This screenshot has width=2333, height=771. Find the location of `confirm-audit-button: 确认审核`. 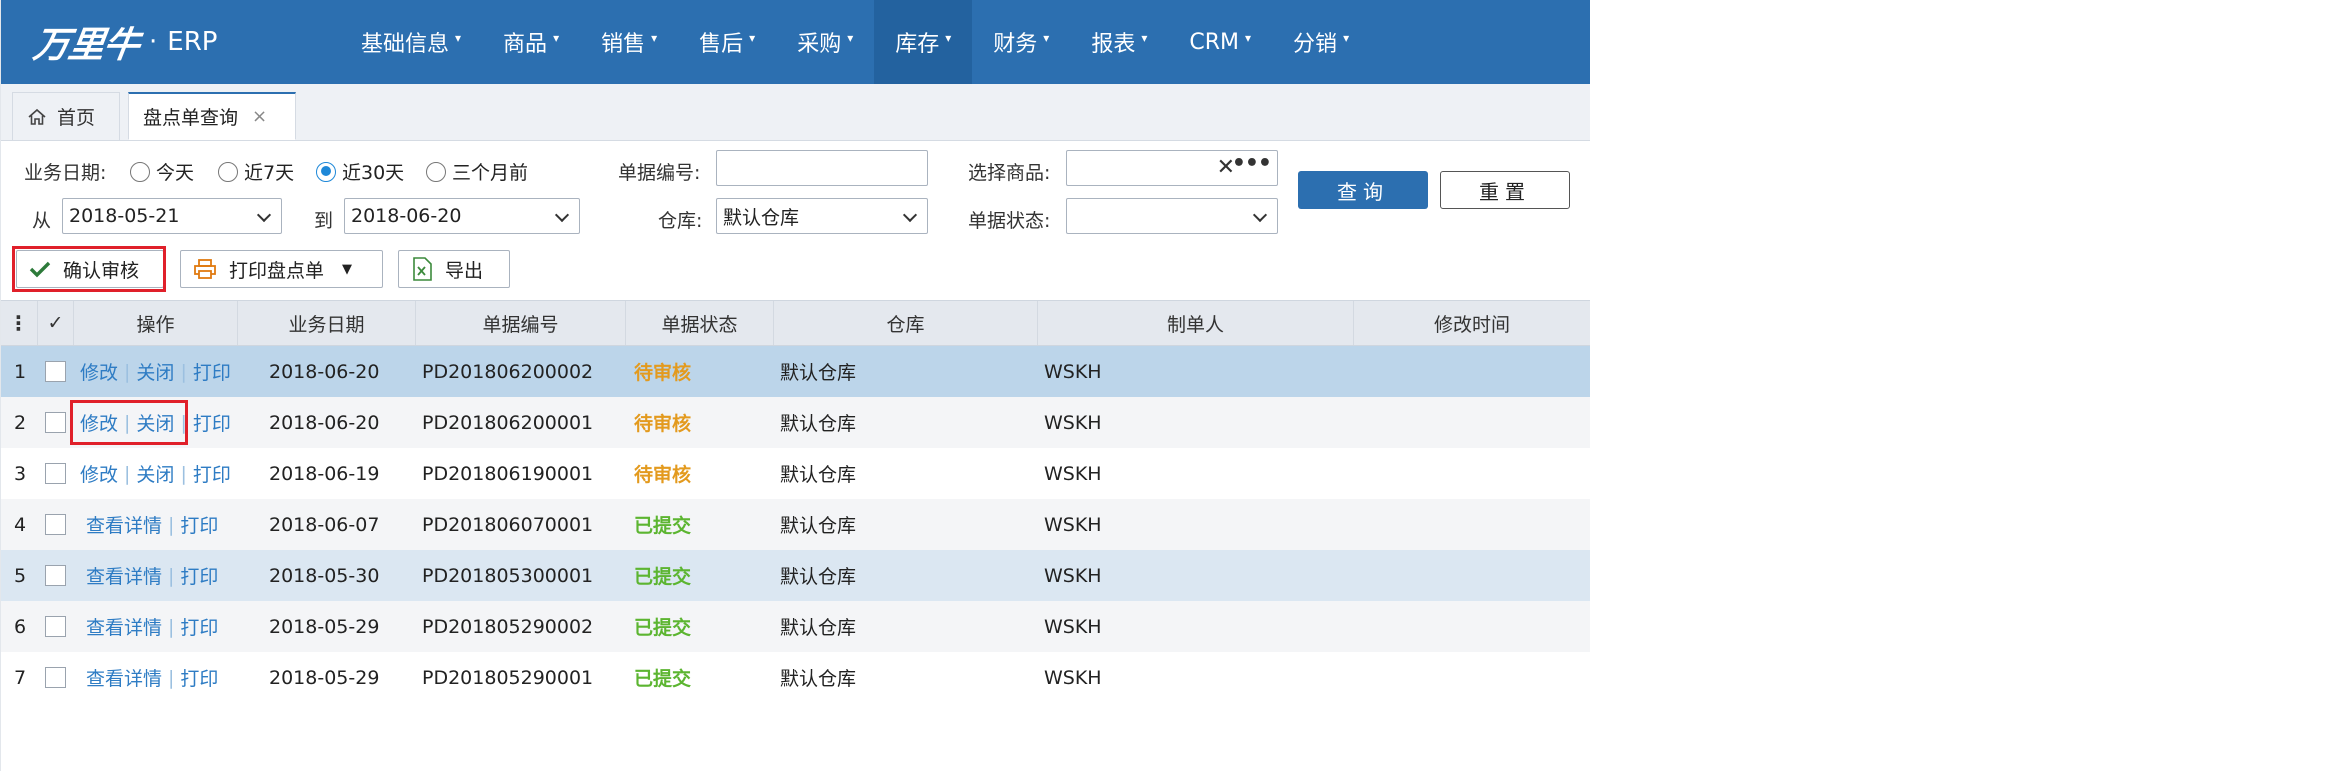

confirm-audit-button: 确认审核 is located at coordinates (90, 269).